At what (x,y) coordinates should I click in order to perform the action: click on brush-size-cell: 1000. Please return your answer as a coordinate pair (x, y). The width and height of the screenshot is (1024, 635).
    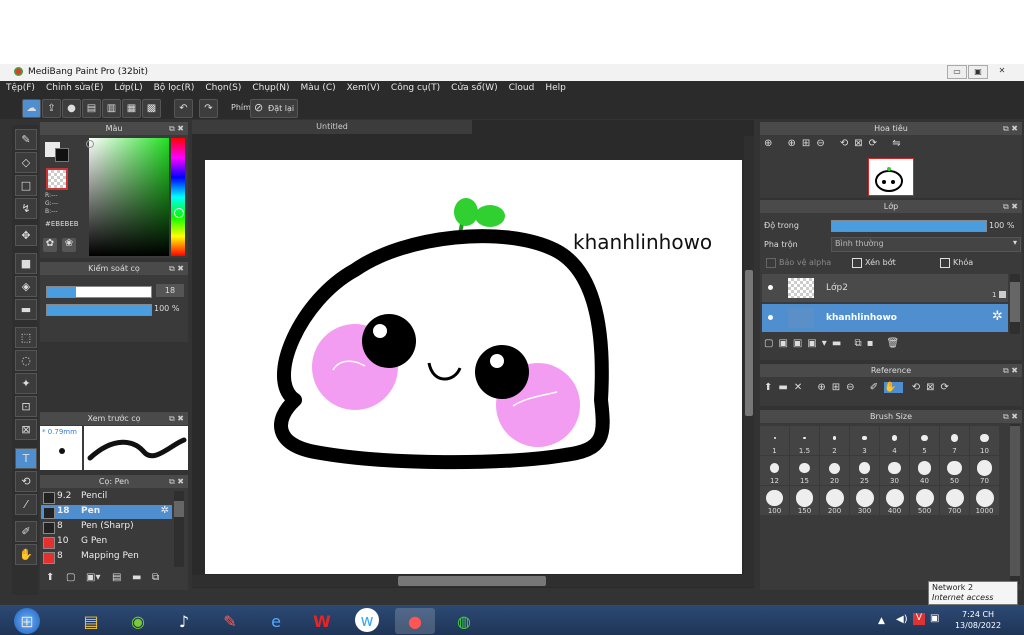
    Looking at the image, I should click on (984, 500).